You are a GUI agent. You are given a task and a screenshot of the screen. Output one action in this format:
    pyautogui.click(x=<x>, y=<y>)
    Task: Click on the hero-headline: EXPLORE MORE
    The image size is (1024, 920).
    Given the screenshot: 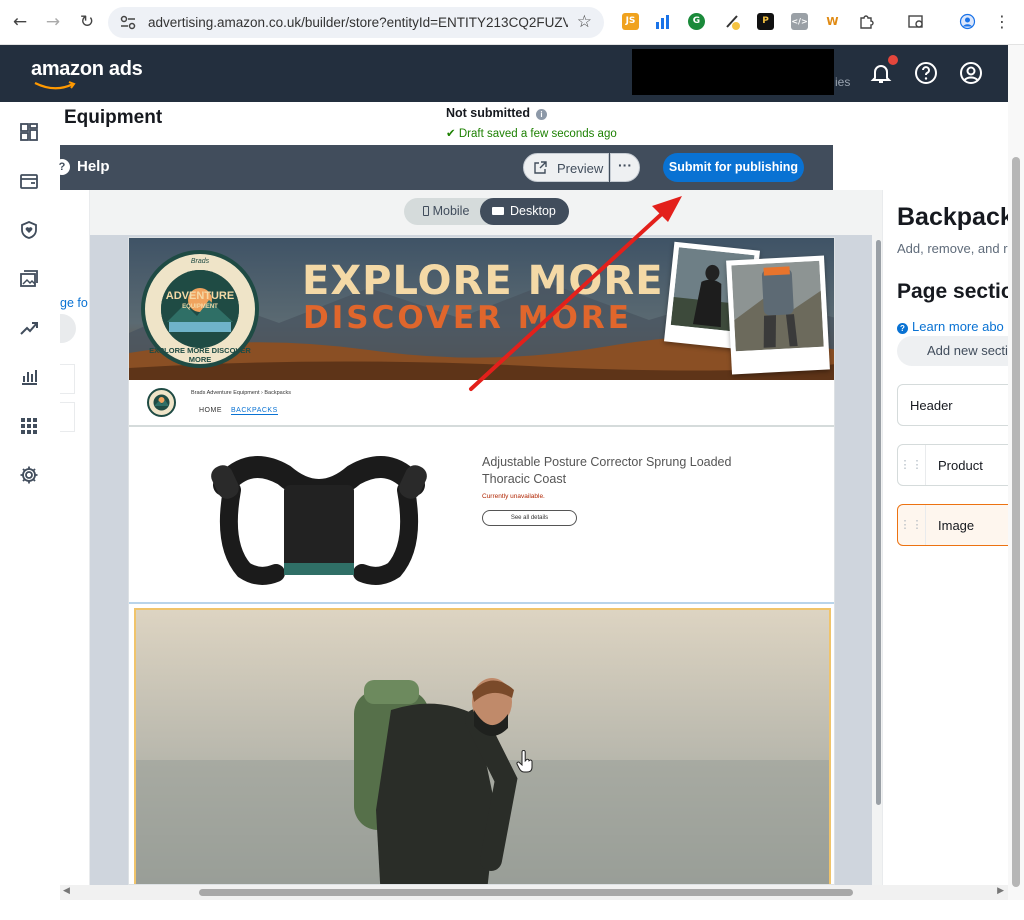 What is the action you would take?
    pyautogui.click(x=483, y=281)
    